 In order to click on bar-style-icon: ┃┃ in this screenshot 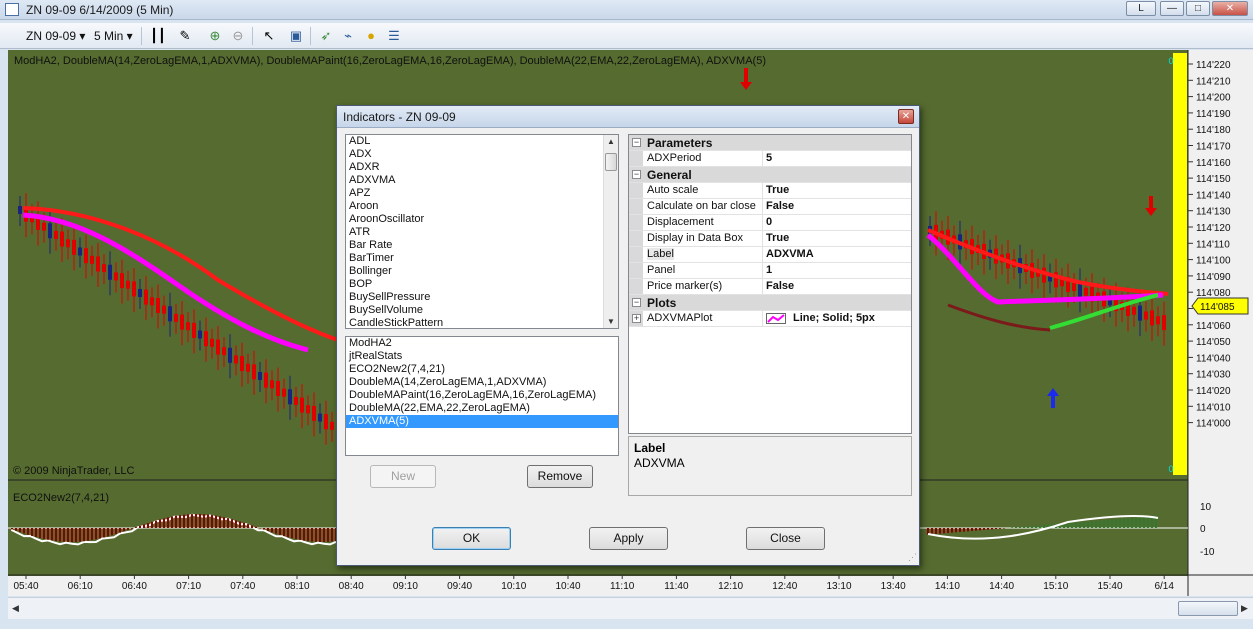, I will do `click(158, 36)`.